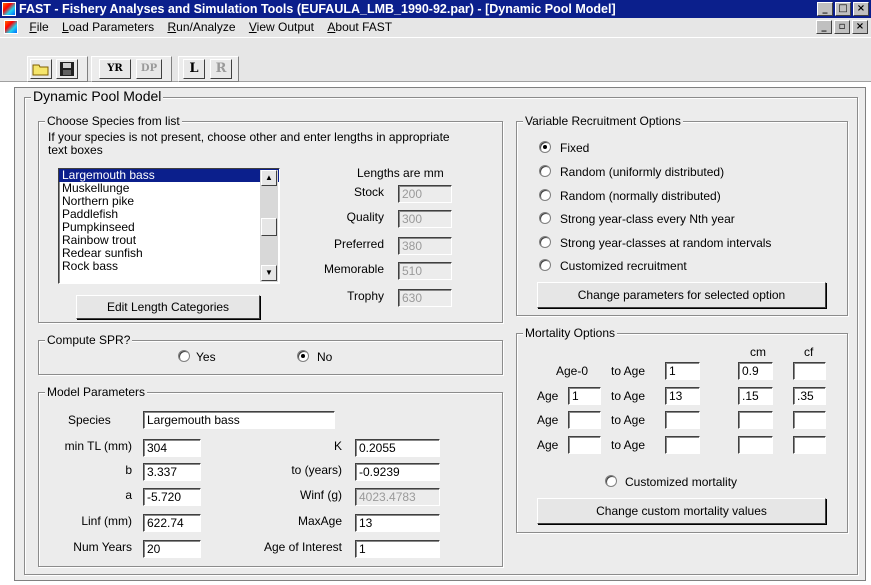  I want to click on recruit-option-label: Strong year-class every Nth year, so click(647, 219).